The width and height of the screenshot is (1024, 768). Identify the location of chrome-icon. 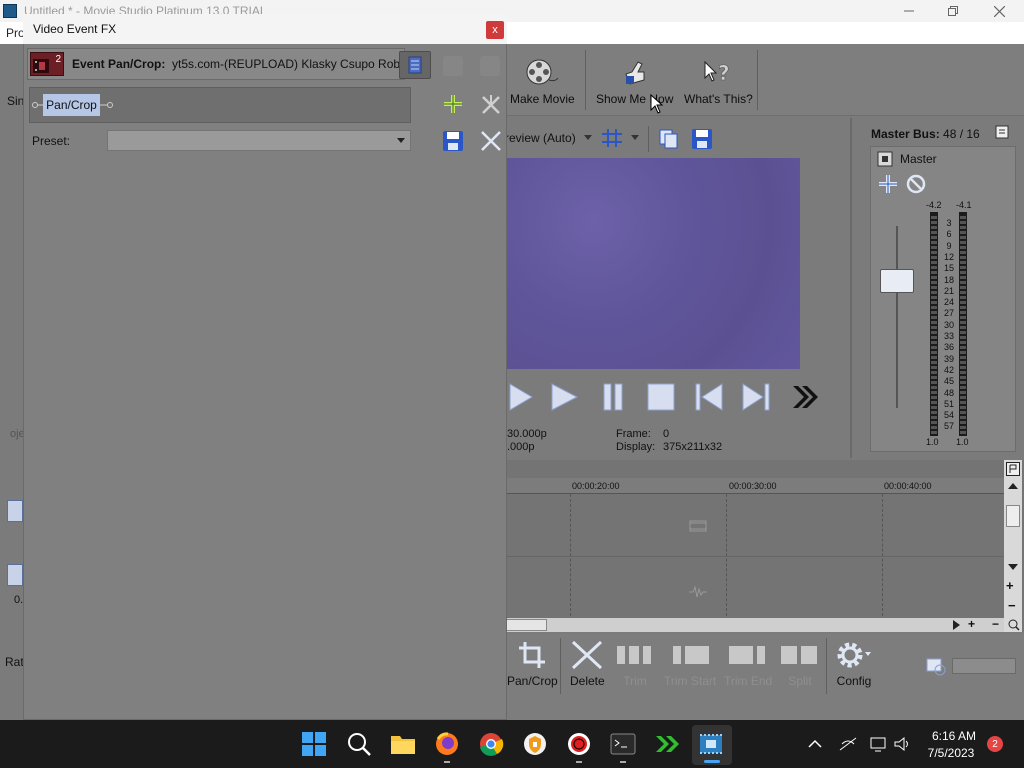
(491, 744).